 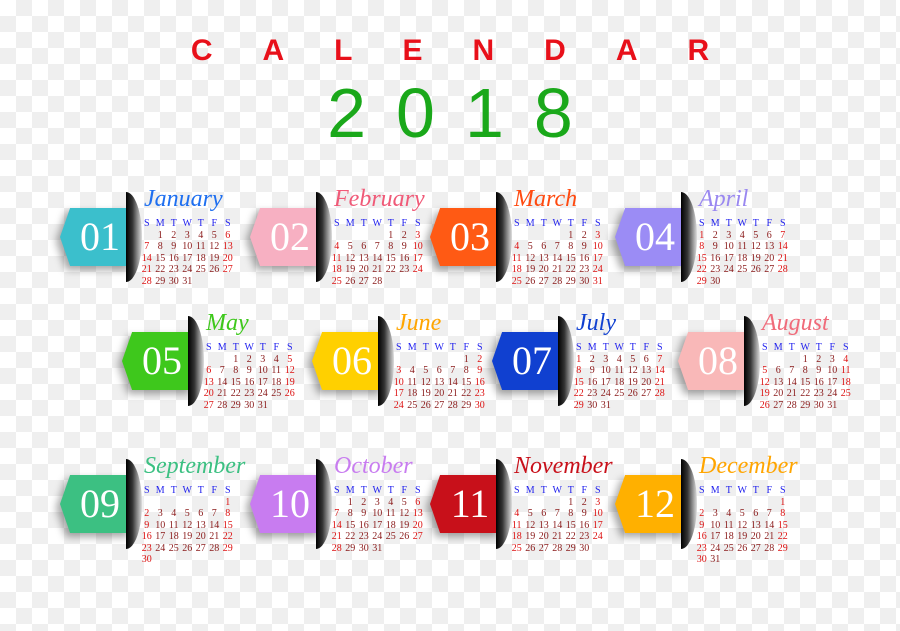 What do you see at coordinates (619, 348) in the screenshot?
I see `weekday-header: SMTWTFS` at bounding box center [619, 348].